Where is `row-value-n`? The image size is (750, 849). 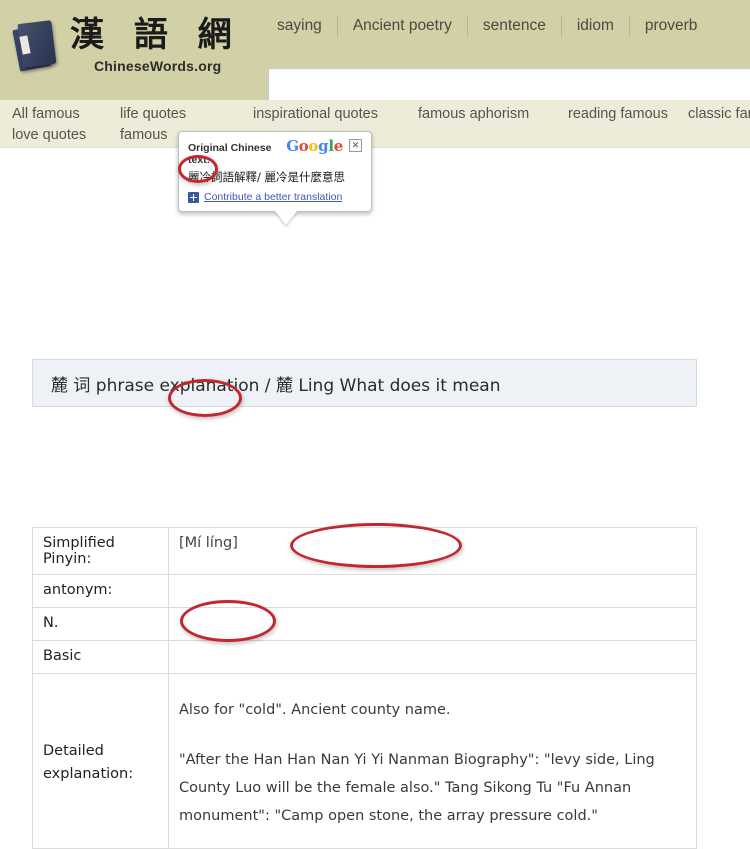
row-value-n is located at coordinates (432, 624).